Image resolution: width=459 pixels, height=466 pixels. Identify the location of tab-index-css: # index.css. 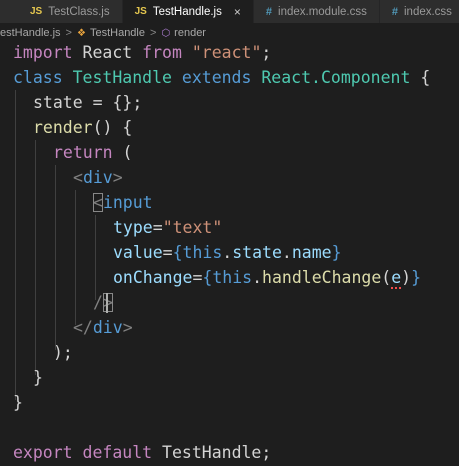
(419, 11).